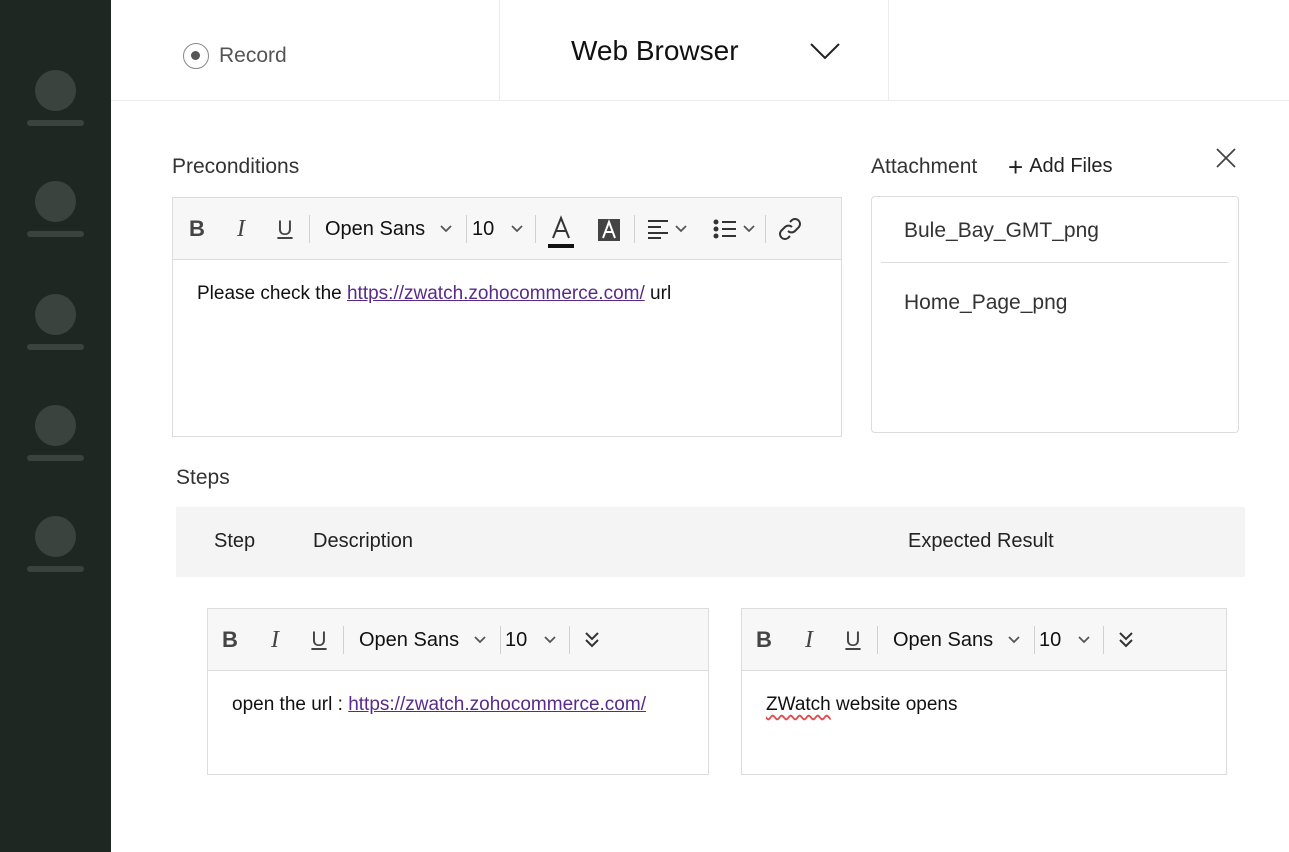 The height and width of the screenshot is (852, 1289). Describe the element at coordinates (1016, 166) in the screenshot. I see `plus-icon: +` at that location.